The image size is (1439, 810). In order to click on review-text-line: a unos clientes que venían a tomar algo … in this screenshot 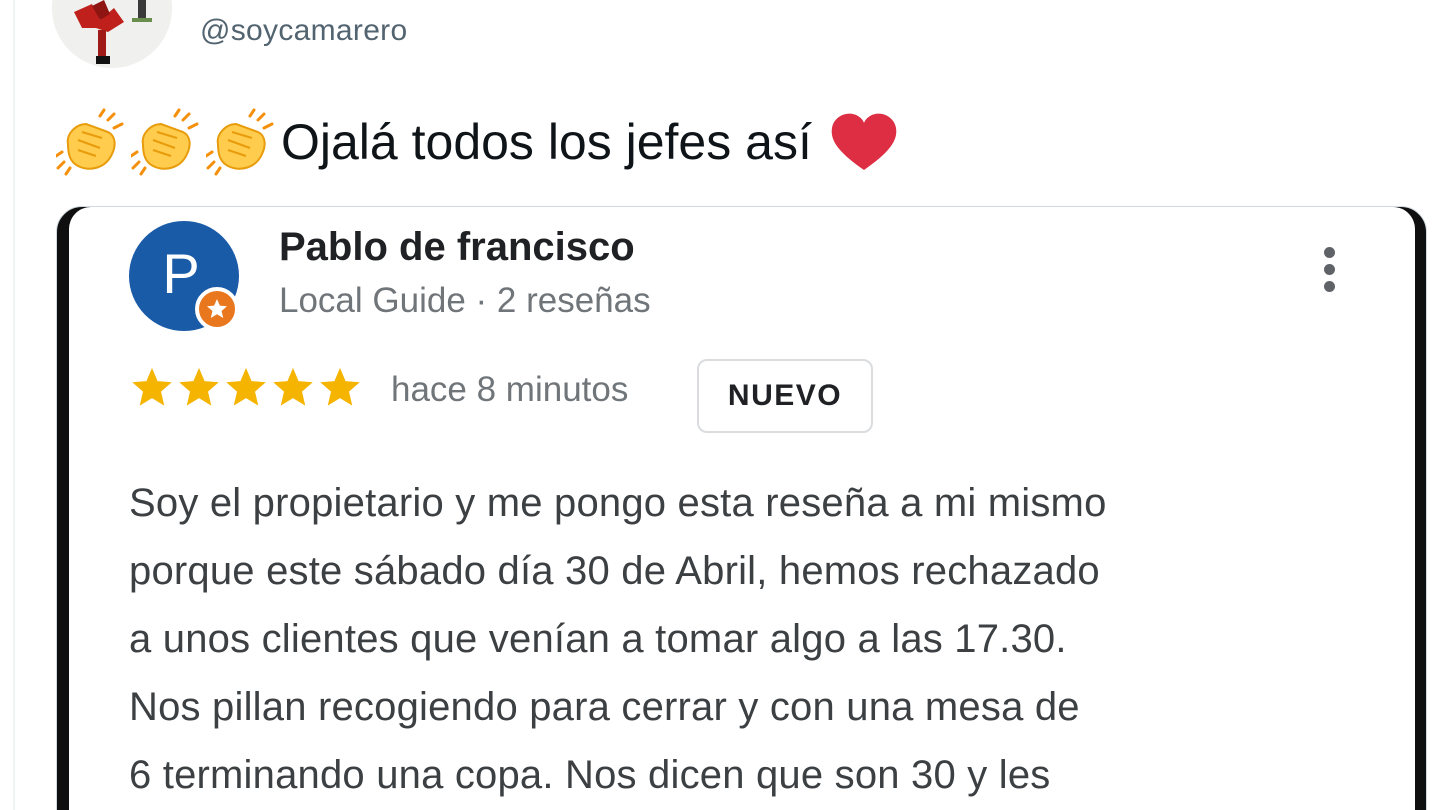, I will do `click(598, 639)`.